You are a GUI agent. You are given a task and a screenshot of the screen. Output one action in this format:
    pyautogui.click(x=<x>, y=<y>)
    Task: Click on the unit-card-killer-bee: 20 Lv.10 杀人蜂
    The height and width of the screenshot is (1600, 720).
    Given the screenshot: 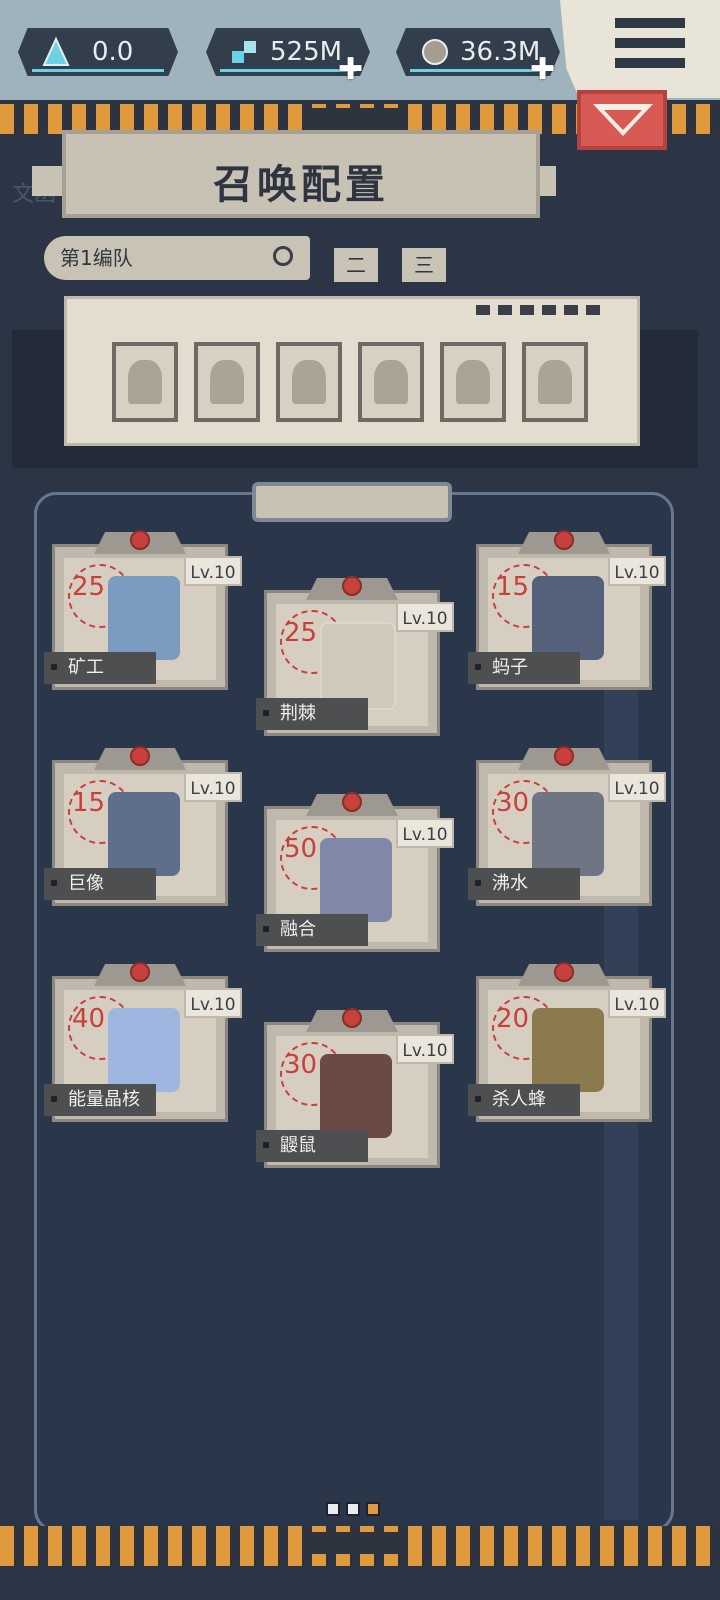 What is the action you would take?
    pyautogui.click(x=567, y=1042)
    